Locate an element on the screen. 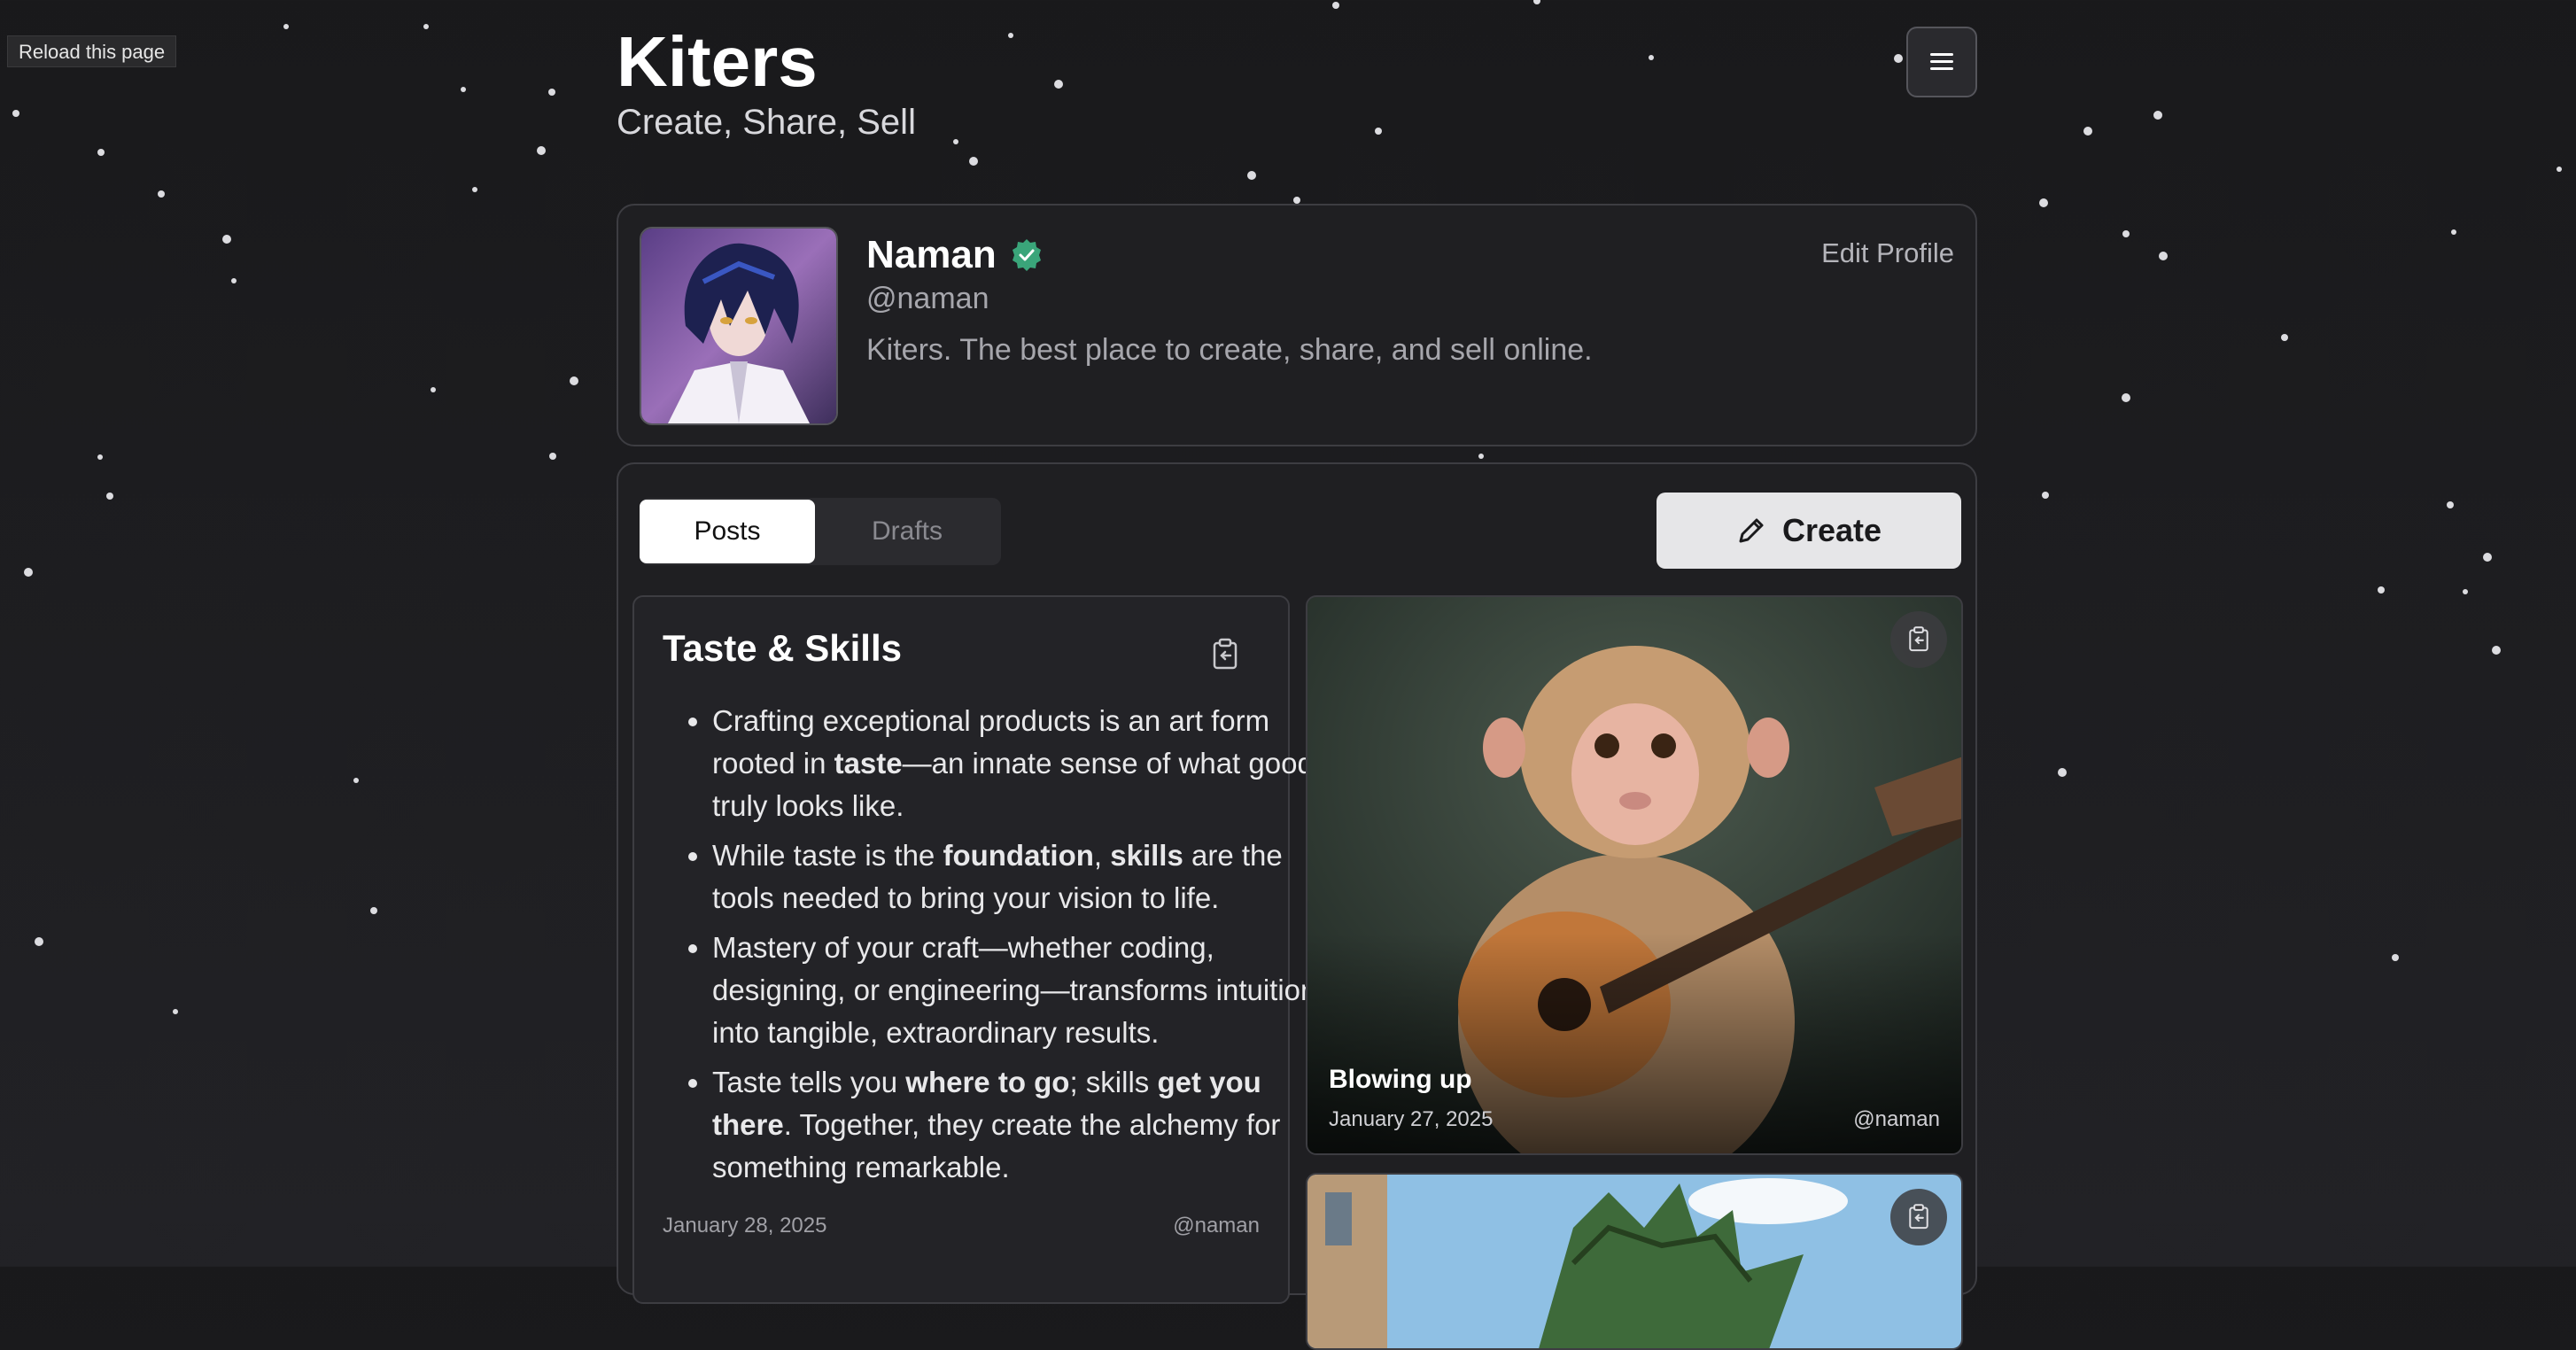  pencil-icon is located at coordinates (1751, 530).